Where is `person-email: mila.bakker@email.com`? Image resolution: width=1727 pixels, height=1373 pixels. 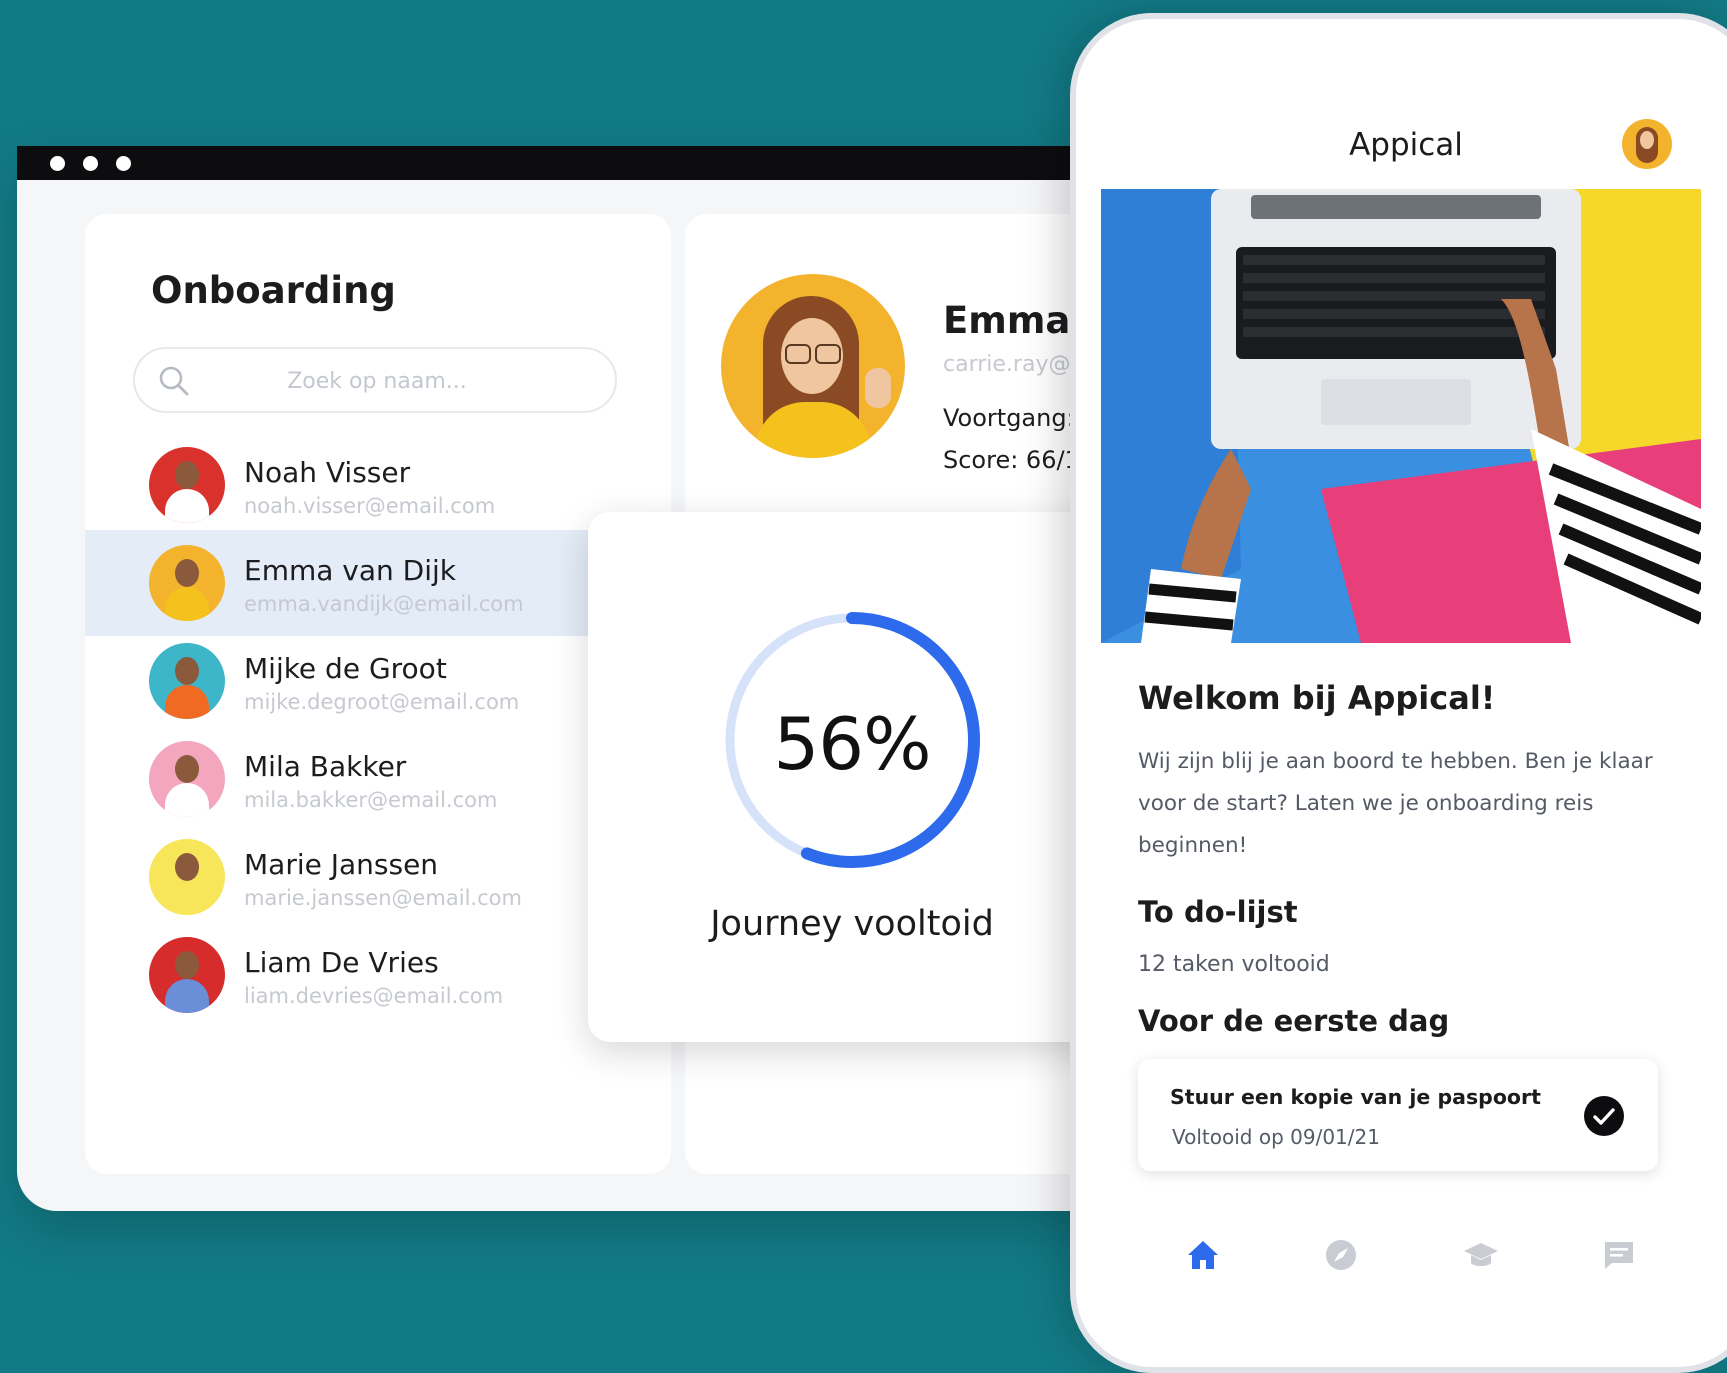
person-email: mila.bakker@email.com is located at coordinates (371, 800).